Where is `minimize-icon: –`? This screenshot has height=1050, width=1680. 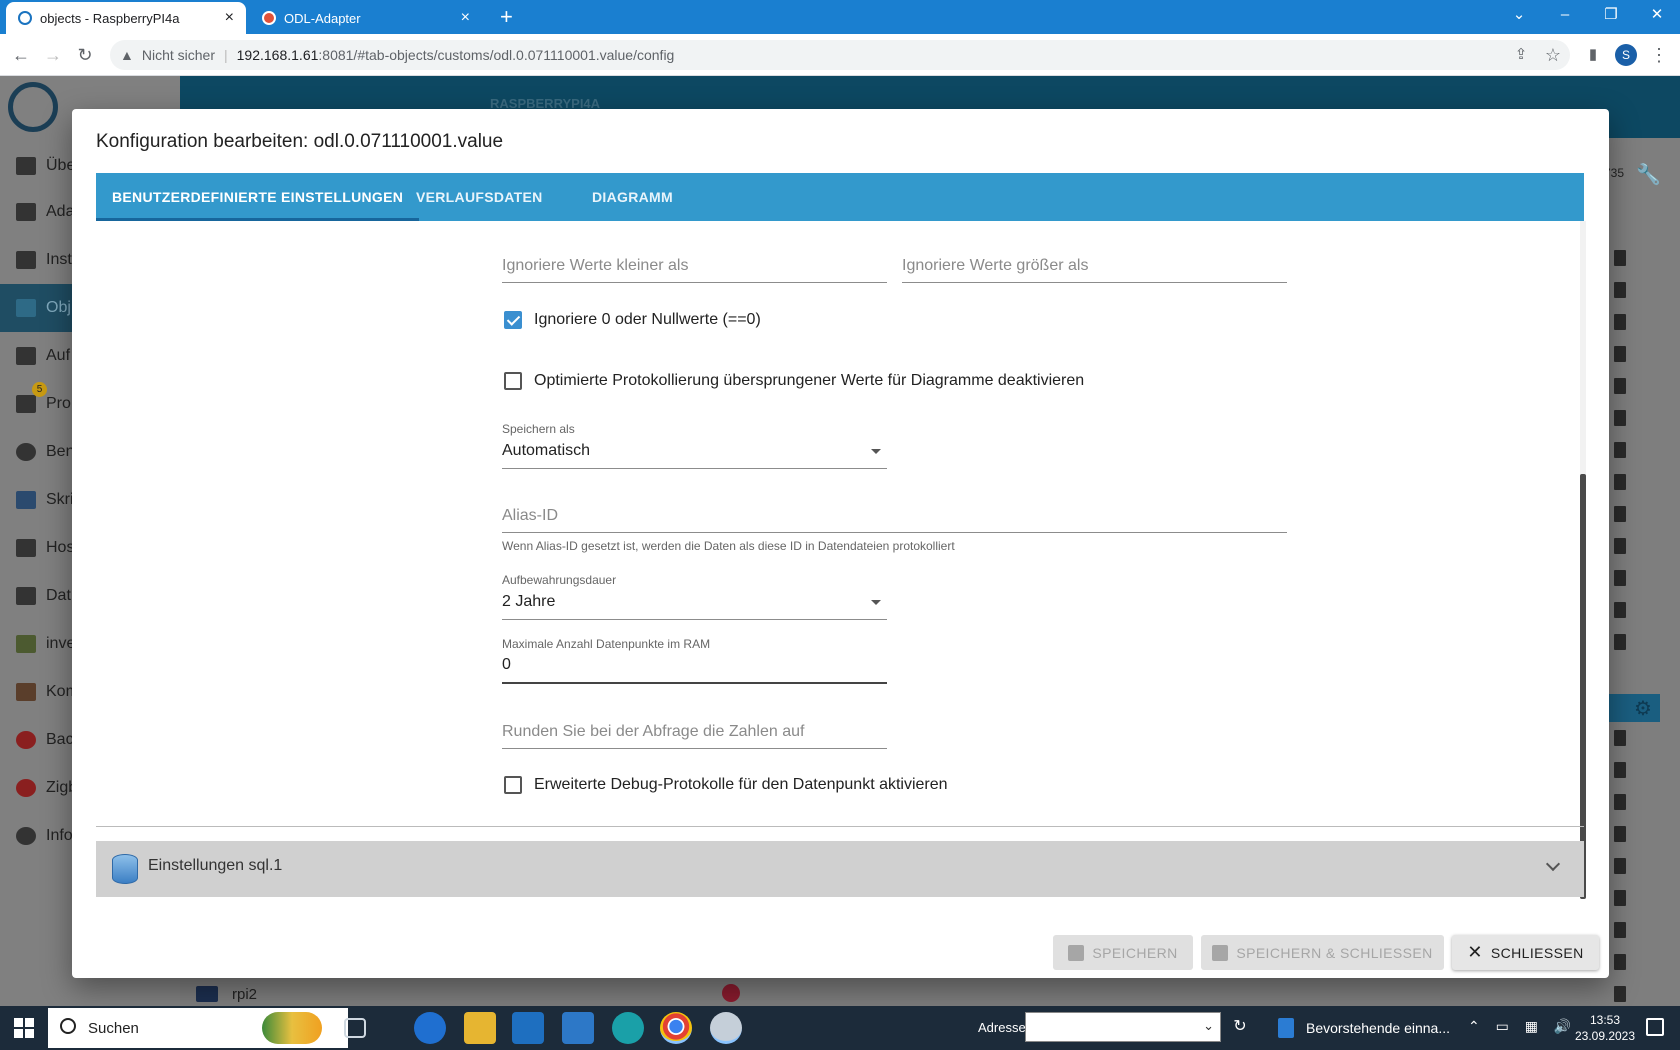
minimize-icon: – is located at coordinates (1565, 15).